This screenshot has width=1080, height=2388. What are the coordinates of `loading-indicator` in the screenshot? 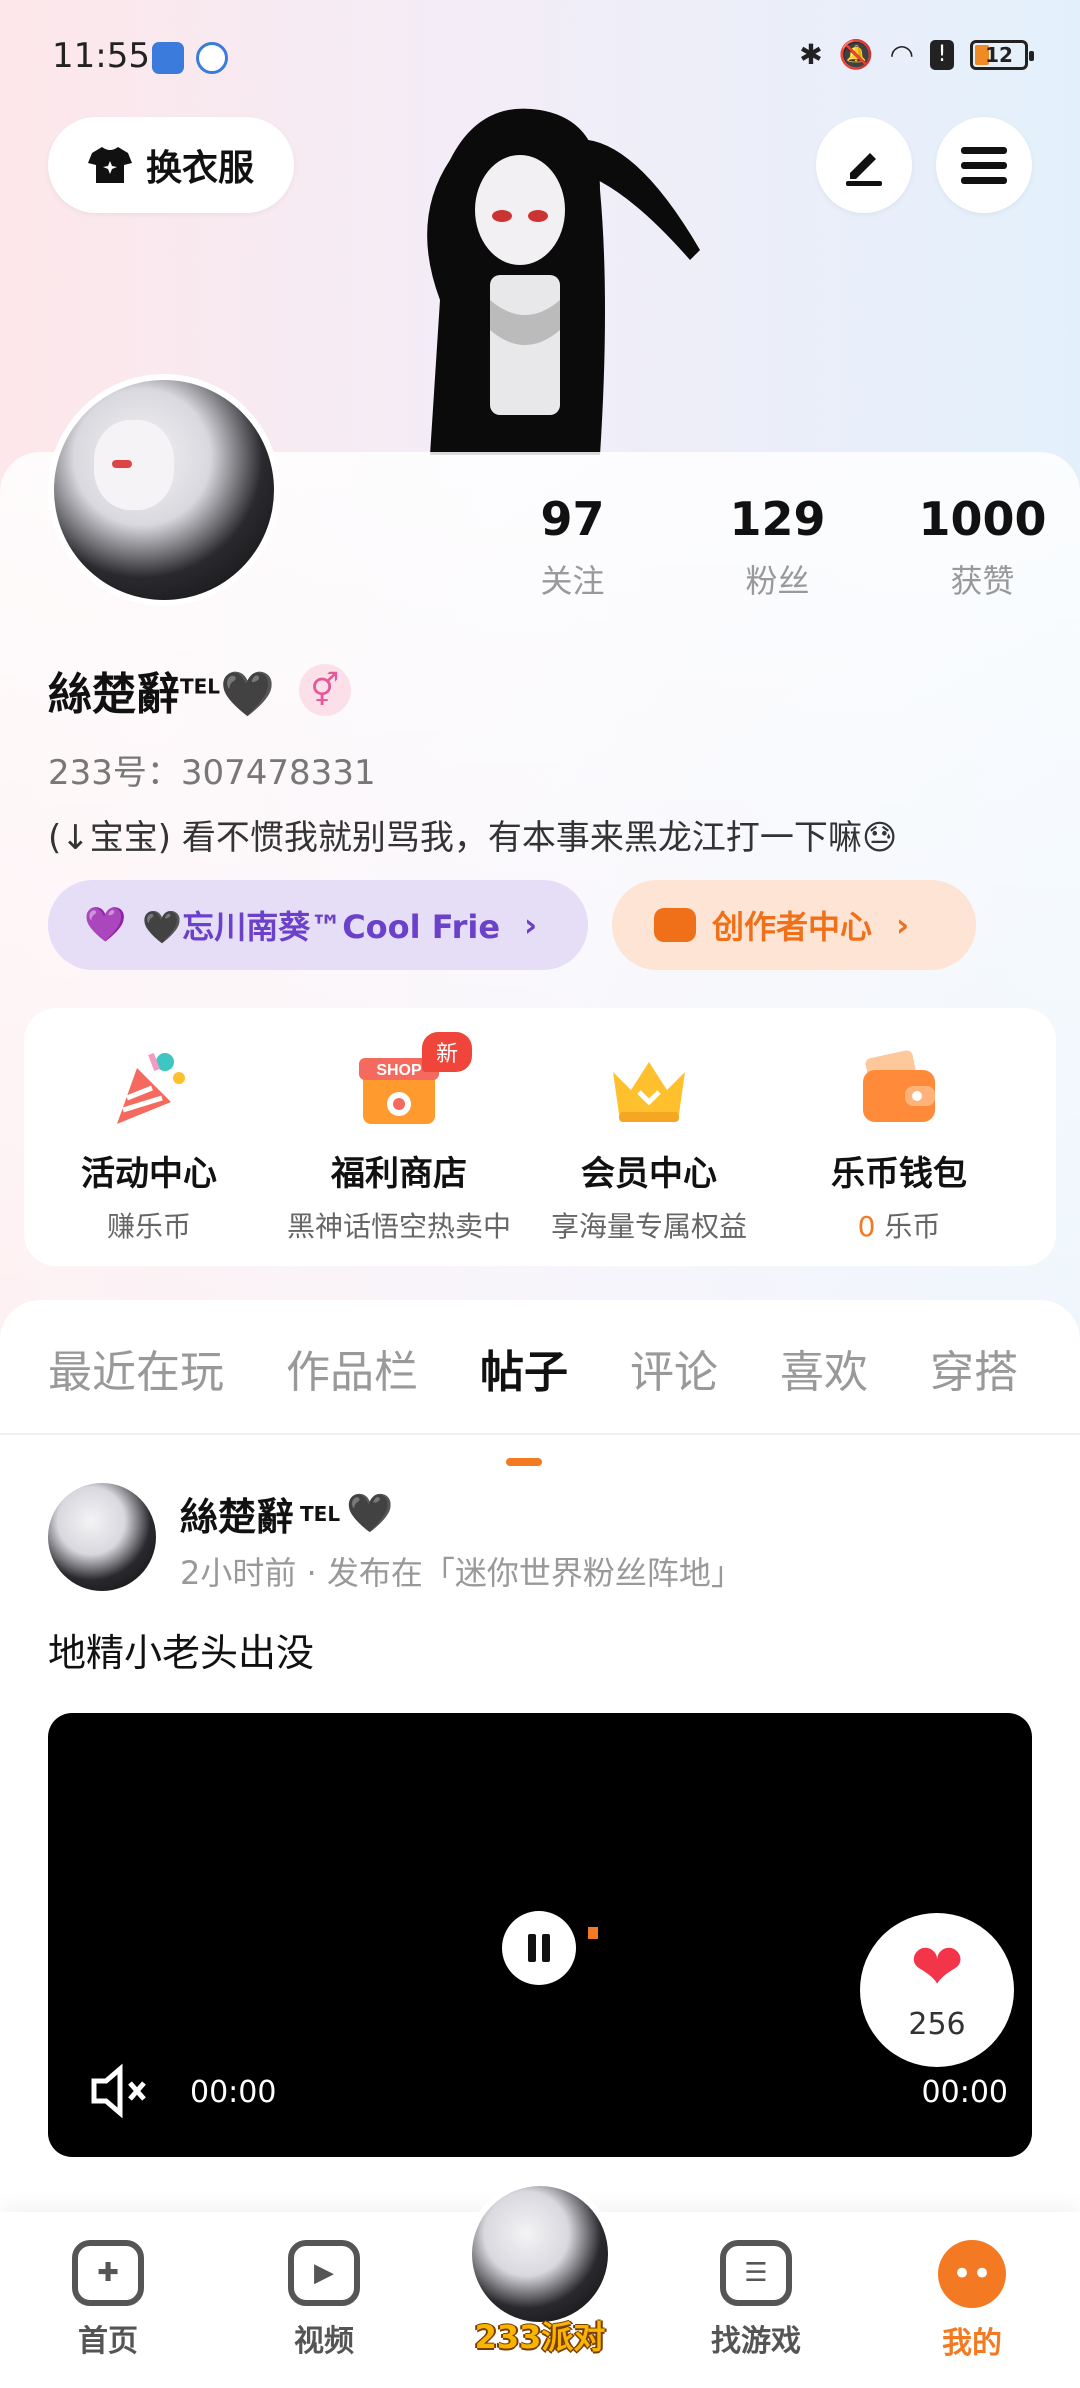 It's located at (593, 1933).